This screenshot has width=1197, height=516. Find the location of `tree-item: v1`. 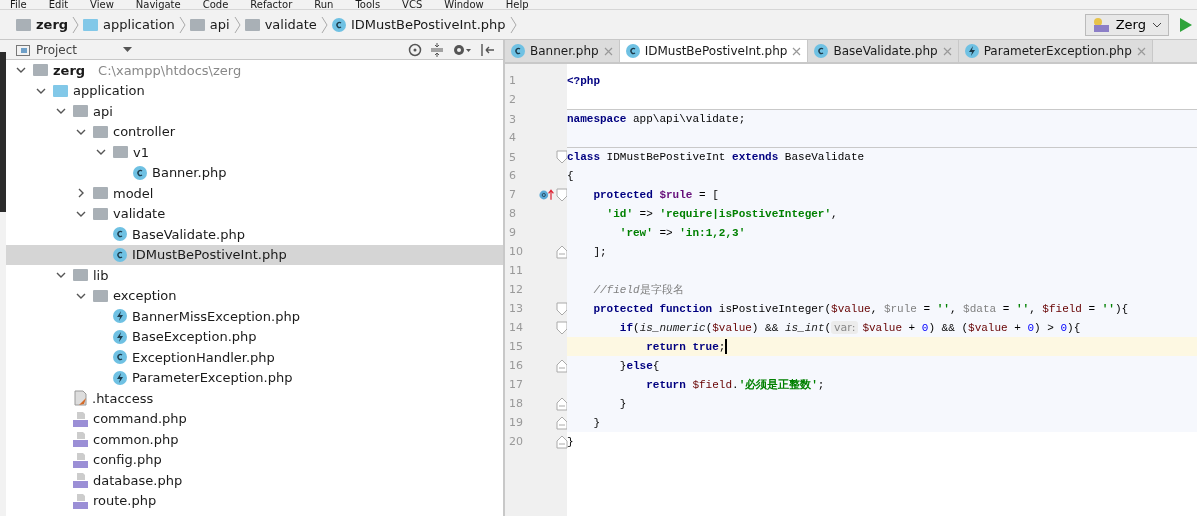

tree-item: v1 is located at coordinates (254, 152).